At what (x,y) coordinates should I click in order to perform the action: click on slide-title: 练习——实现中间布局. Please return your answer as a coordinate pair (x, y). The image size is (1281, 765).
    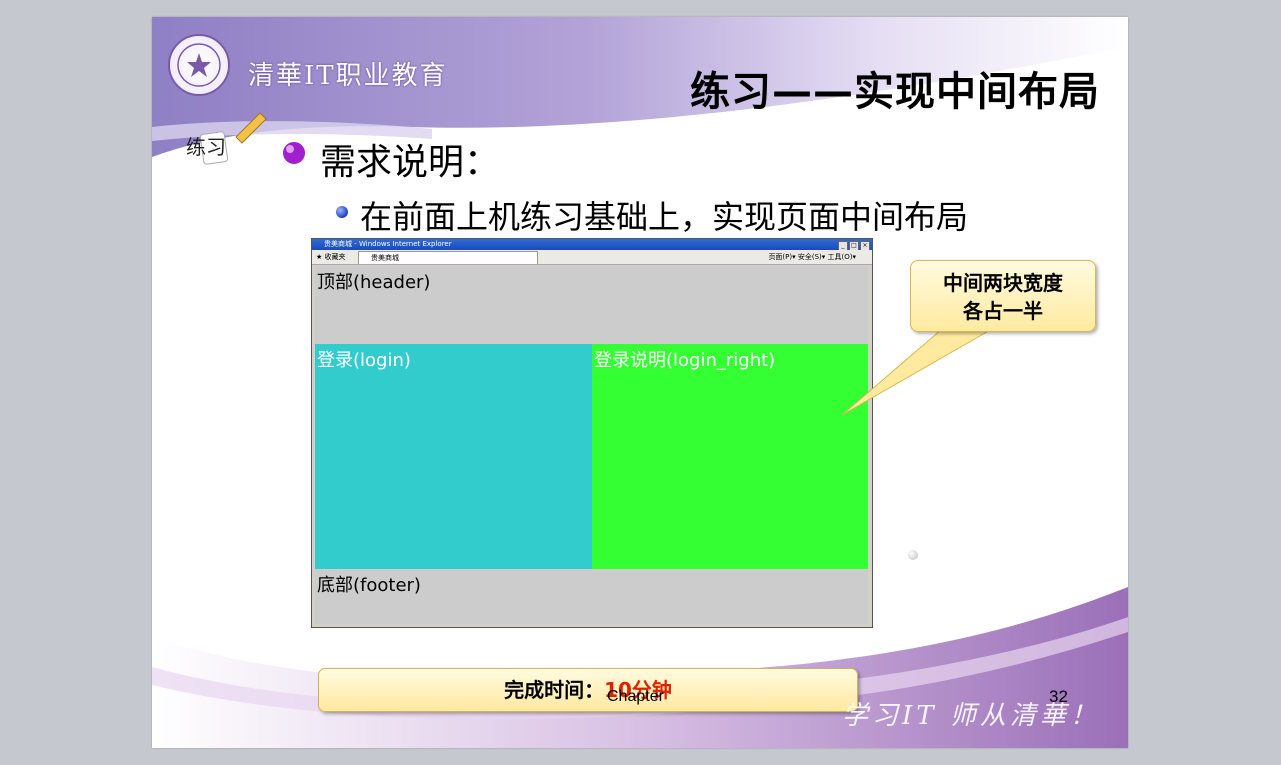
    Looking at the image, I should click on (895, 92).